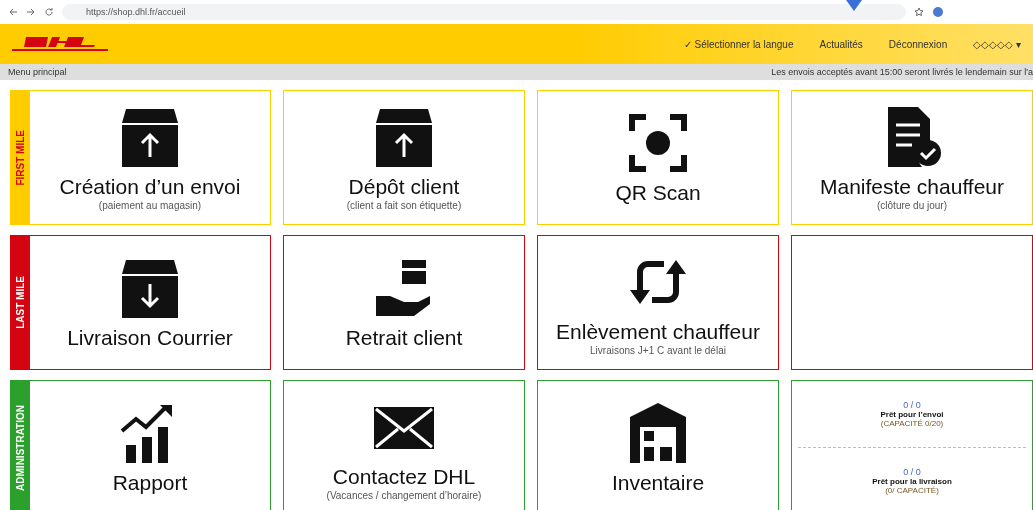 This screenshot has width=1033, height=510. Describe the element at coordinates (912, 423) in the screenshot. I see `counter-note: (CAPACITÉ 0/20)` at that location.